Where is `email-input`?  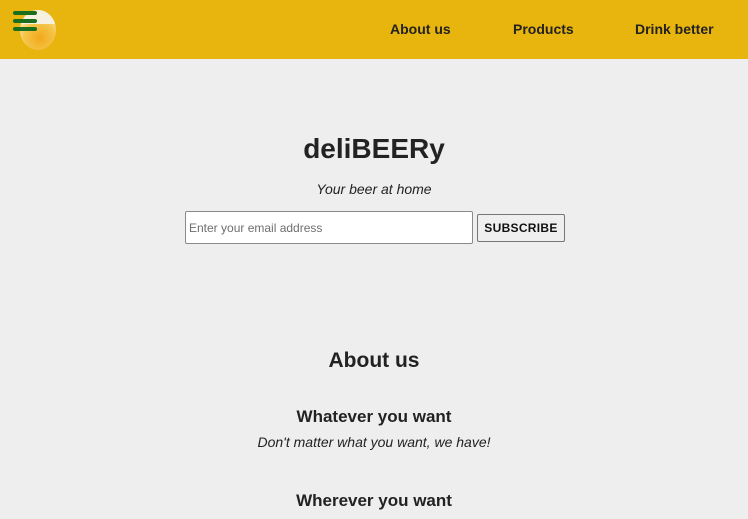
email-input is located at coordinates (329, 227).